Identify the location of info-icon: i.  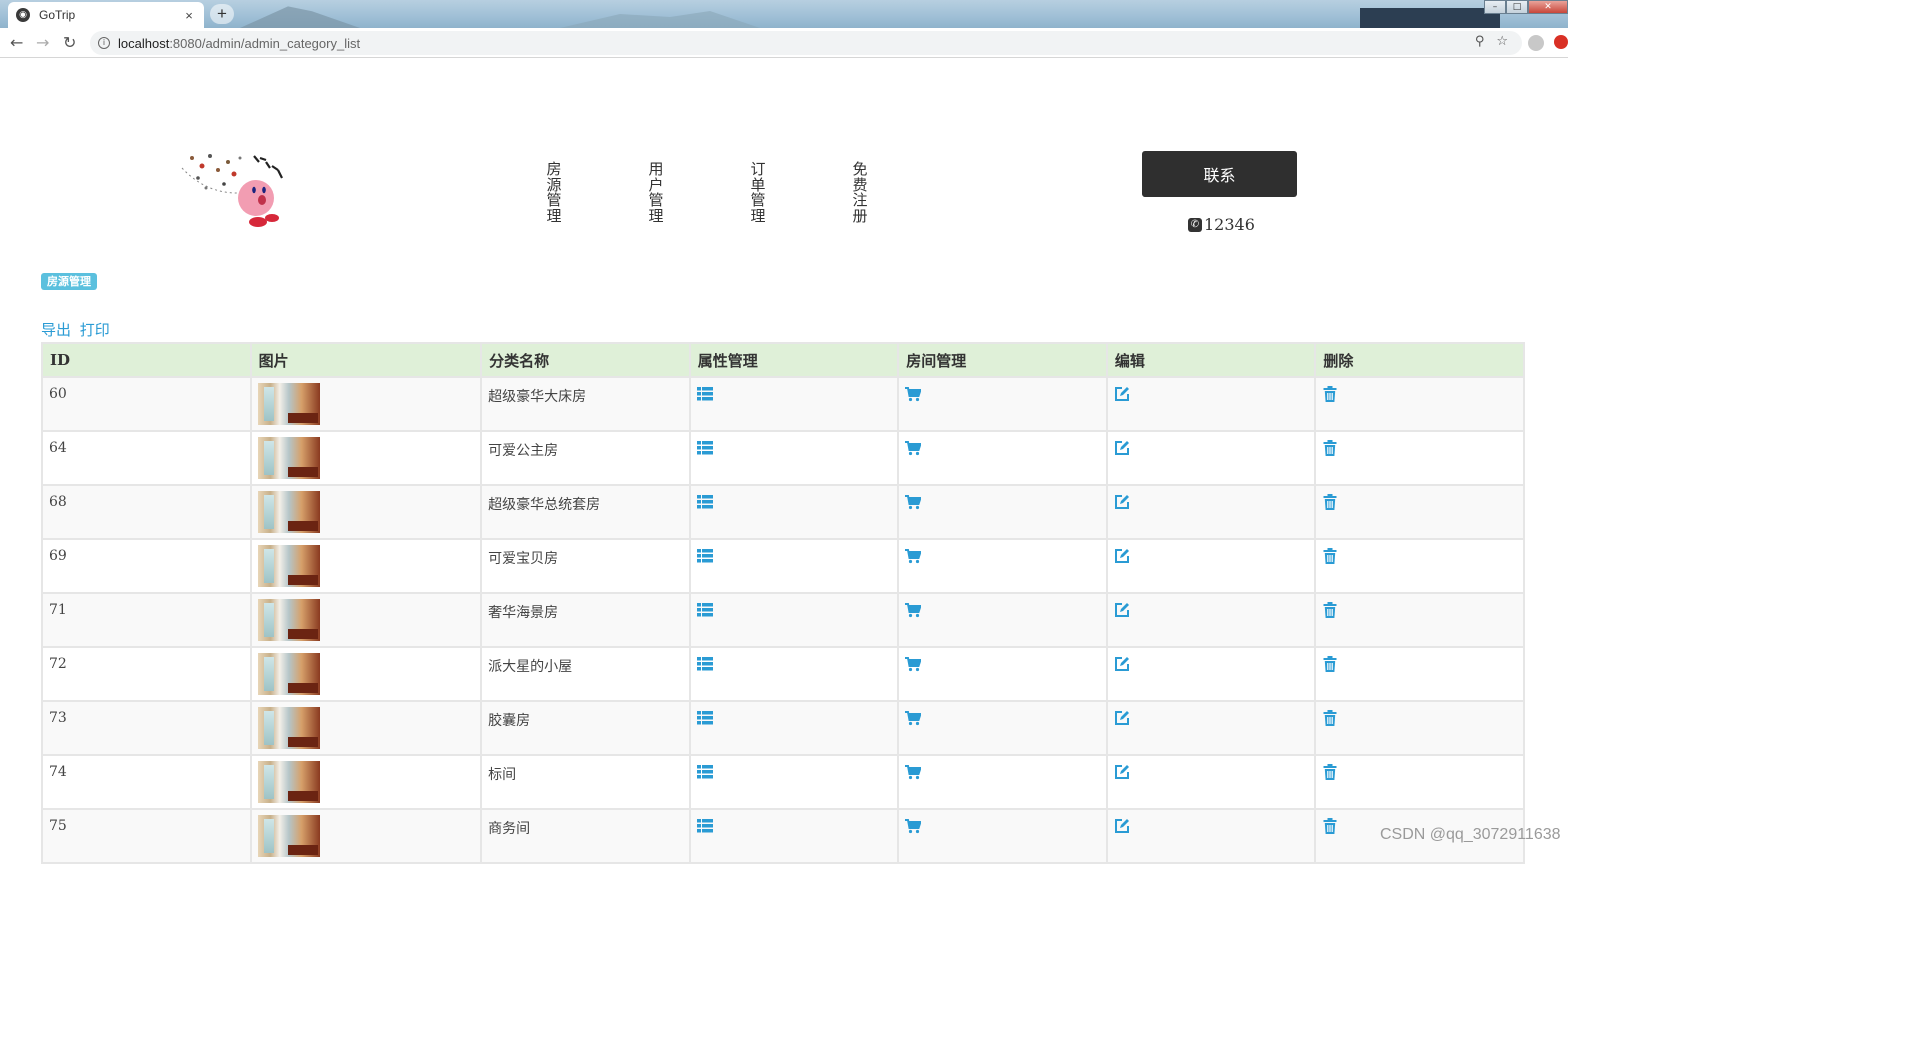
(104, 43).